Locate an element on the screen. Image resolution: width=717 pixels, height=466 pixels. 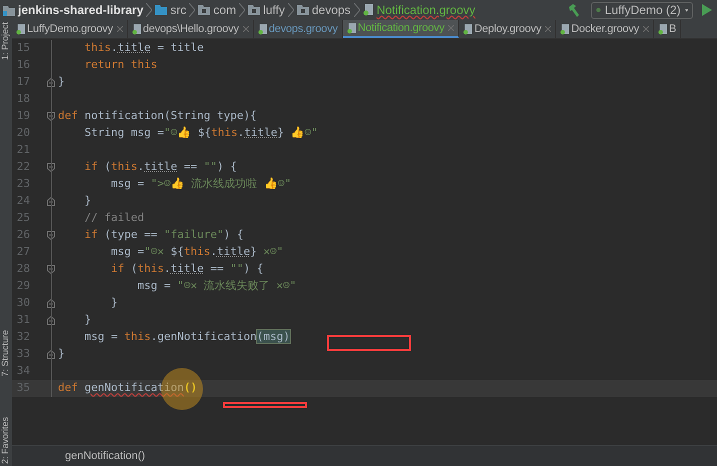
line-number: 28 is located at coordinates (23, 269).